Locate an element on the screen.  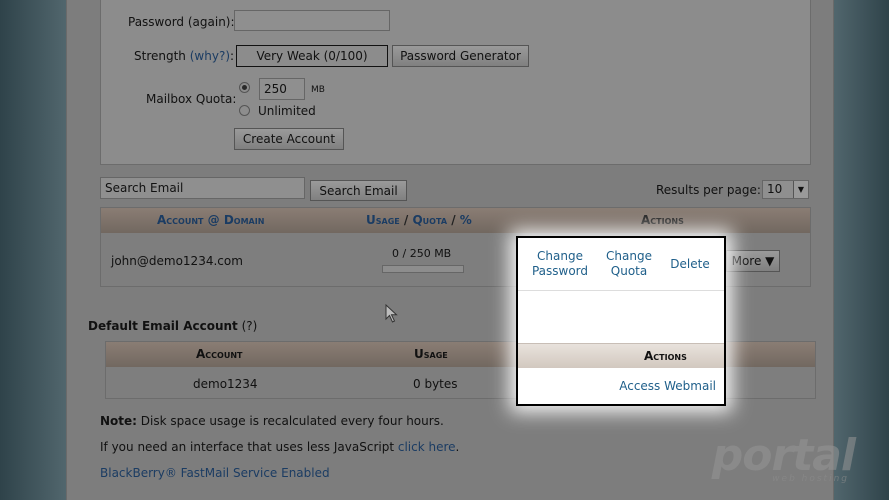
password-again-label: Password (again): is located at coordinates (181, 22).